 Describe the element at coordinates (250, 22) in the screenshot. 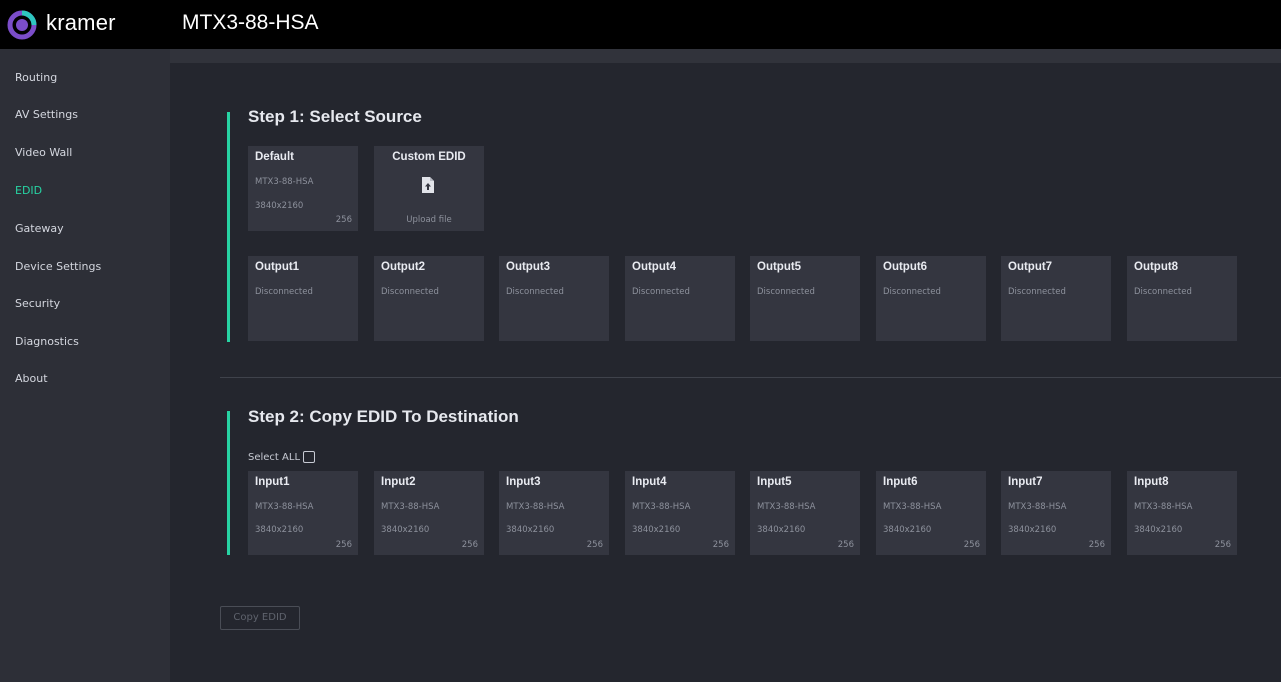

I see `device-title: MTX3-88-HSA` at that location.